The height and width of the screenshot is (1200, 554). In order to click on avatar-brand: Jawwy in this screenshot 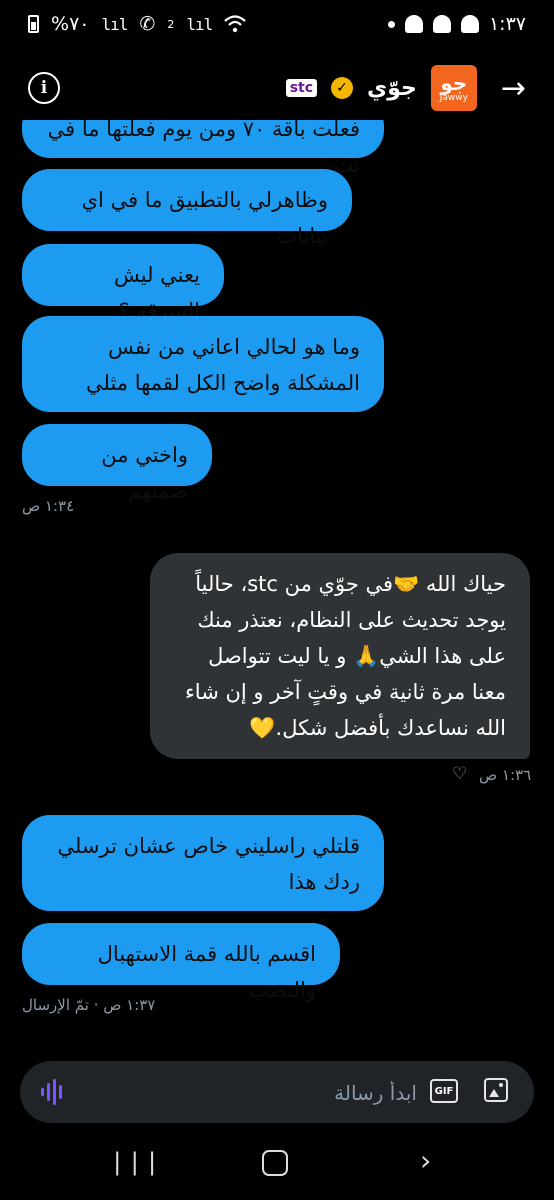, I will do `click(453, 98)`.